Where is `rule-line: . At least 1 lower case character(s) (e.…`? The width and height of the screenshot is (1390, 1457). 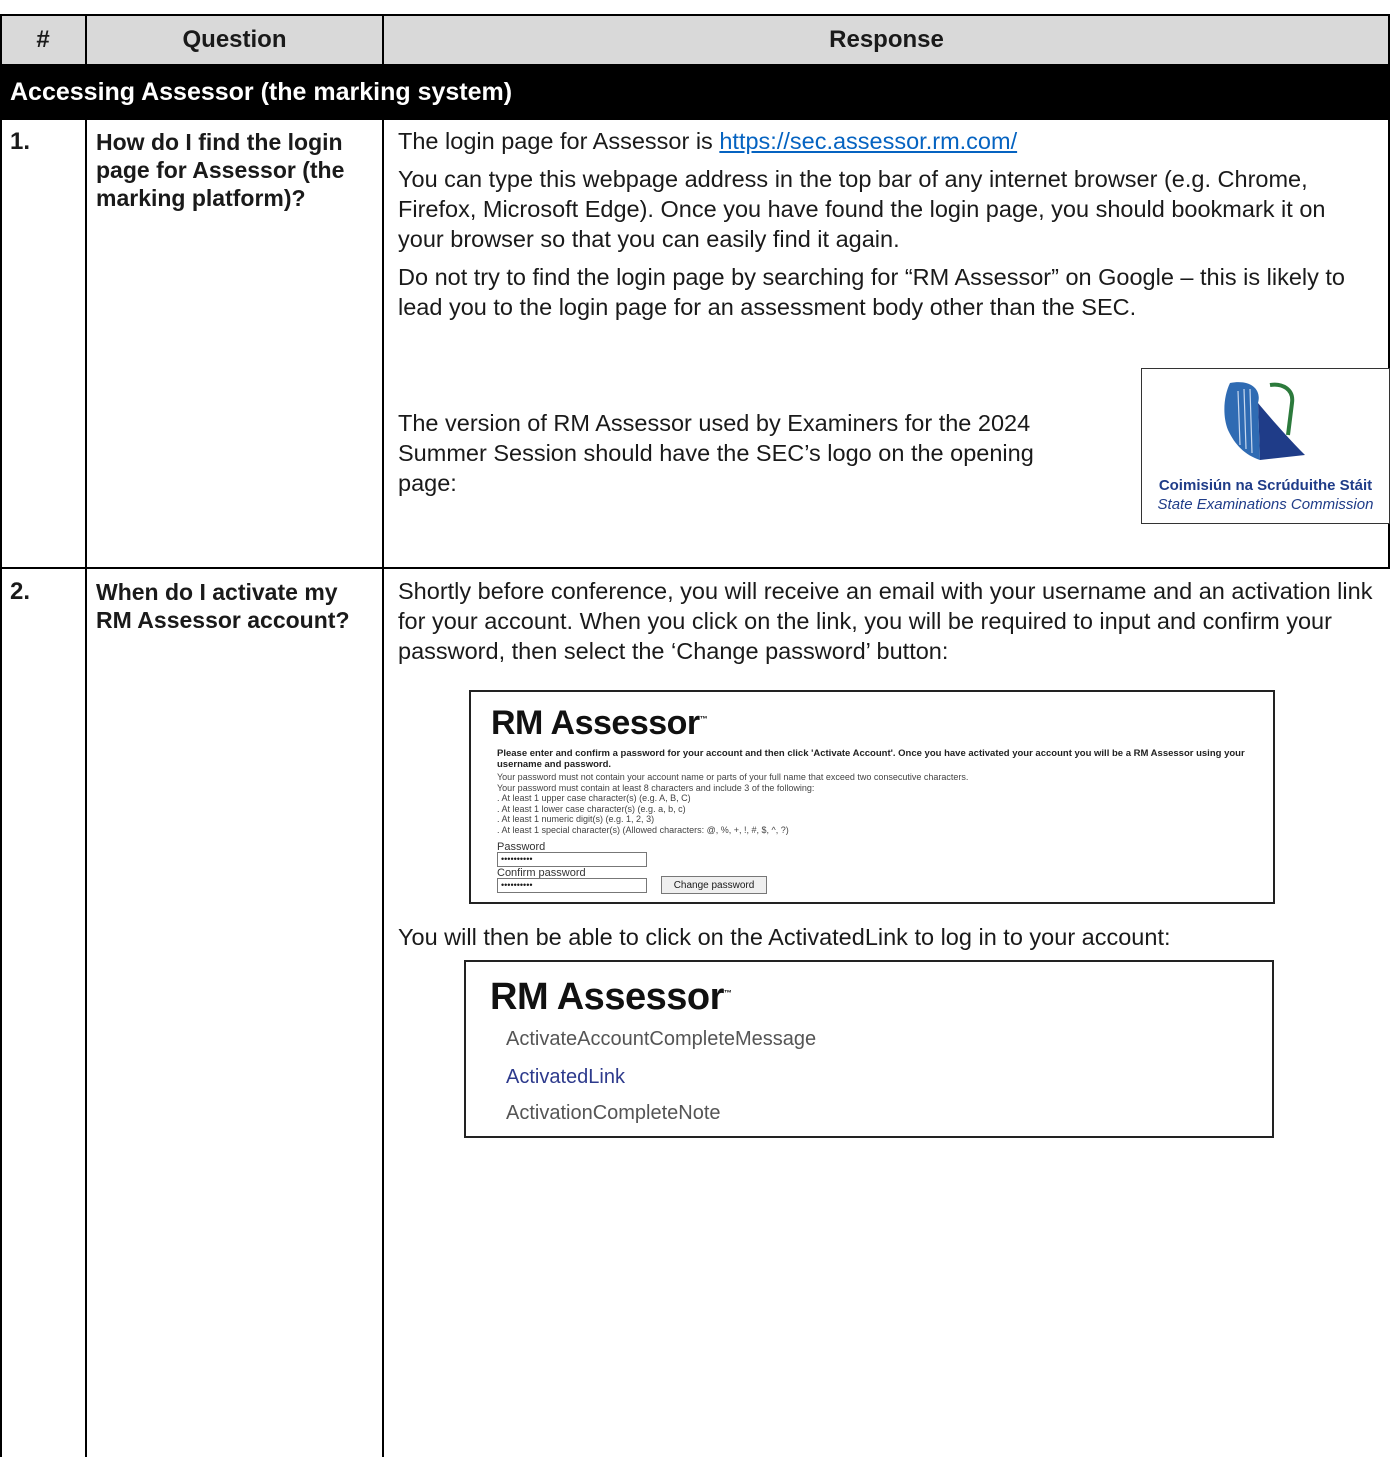 rule-line: . At least 1 lower case character(s) (e.… is located at coordinates (591, 808).